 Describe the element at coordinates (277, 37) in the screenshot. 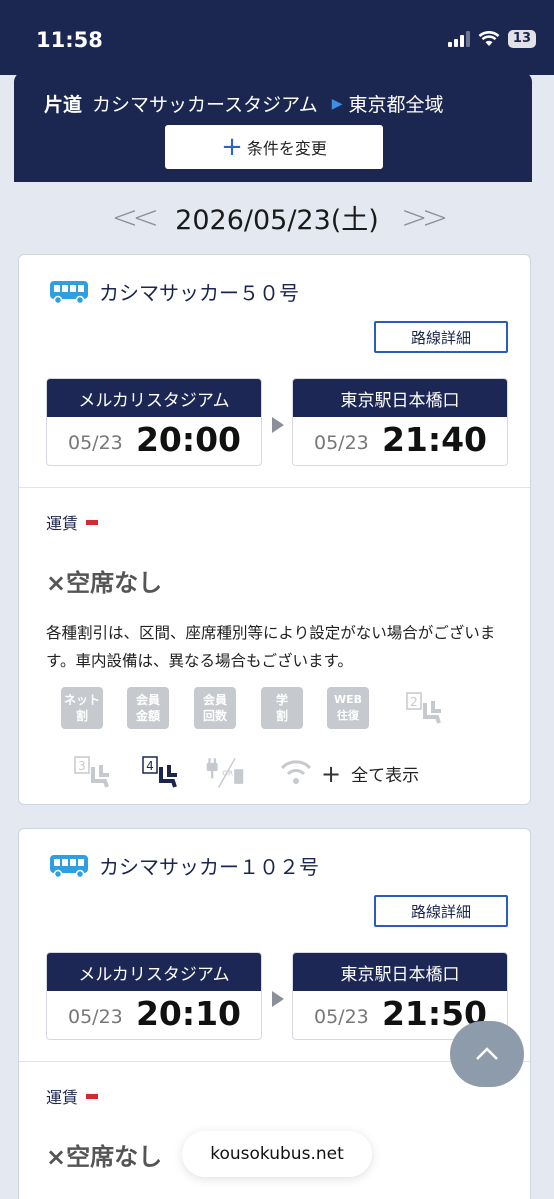

I see `status-bar: 11:58 13` at that location.